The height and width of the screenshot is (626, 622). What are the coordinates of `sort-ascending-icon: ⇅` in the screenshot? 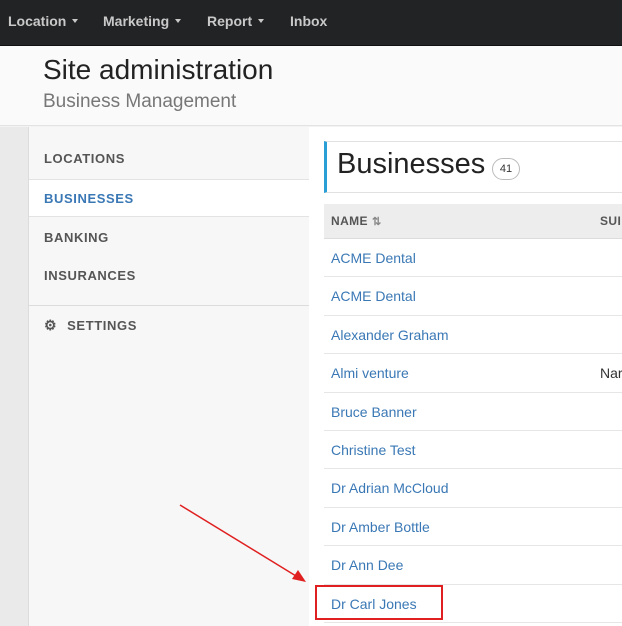 It's located at (376, 222).